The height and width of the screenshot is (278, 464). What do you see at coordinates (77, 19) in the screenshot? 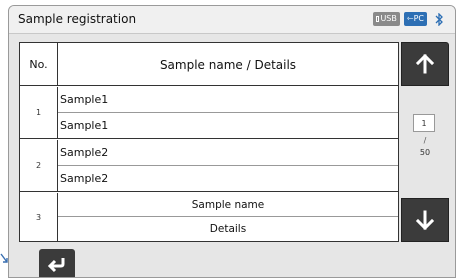
I see `page-title: Sample registration` at bounding box center [77, 19].